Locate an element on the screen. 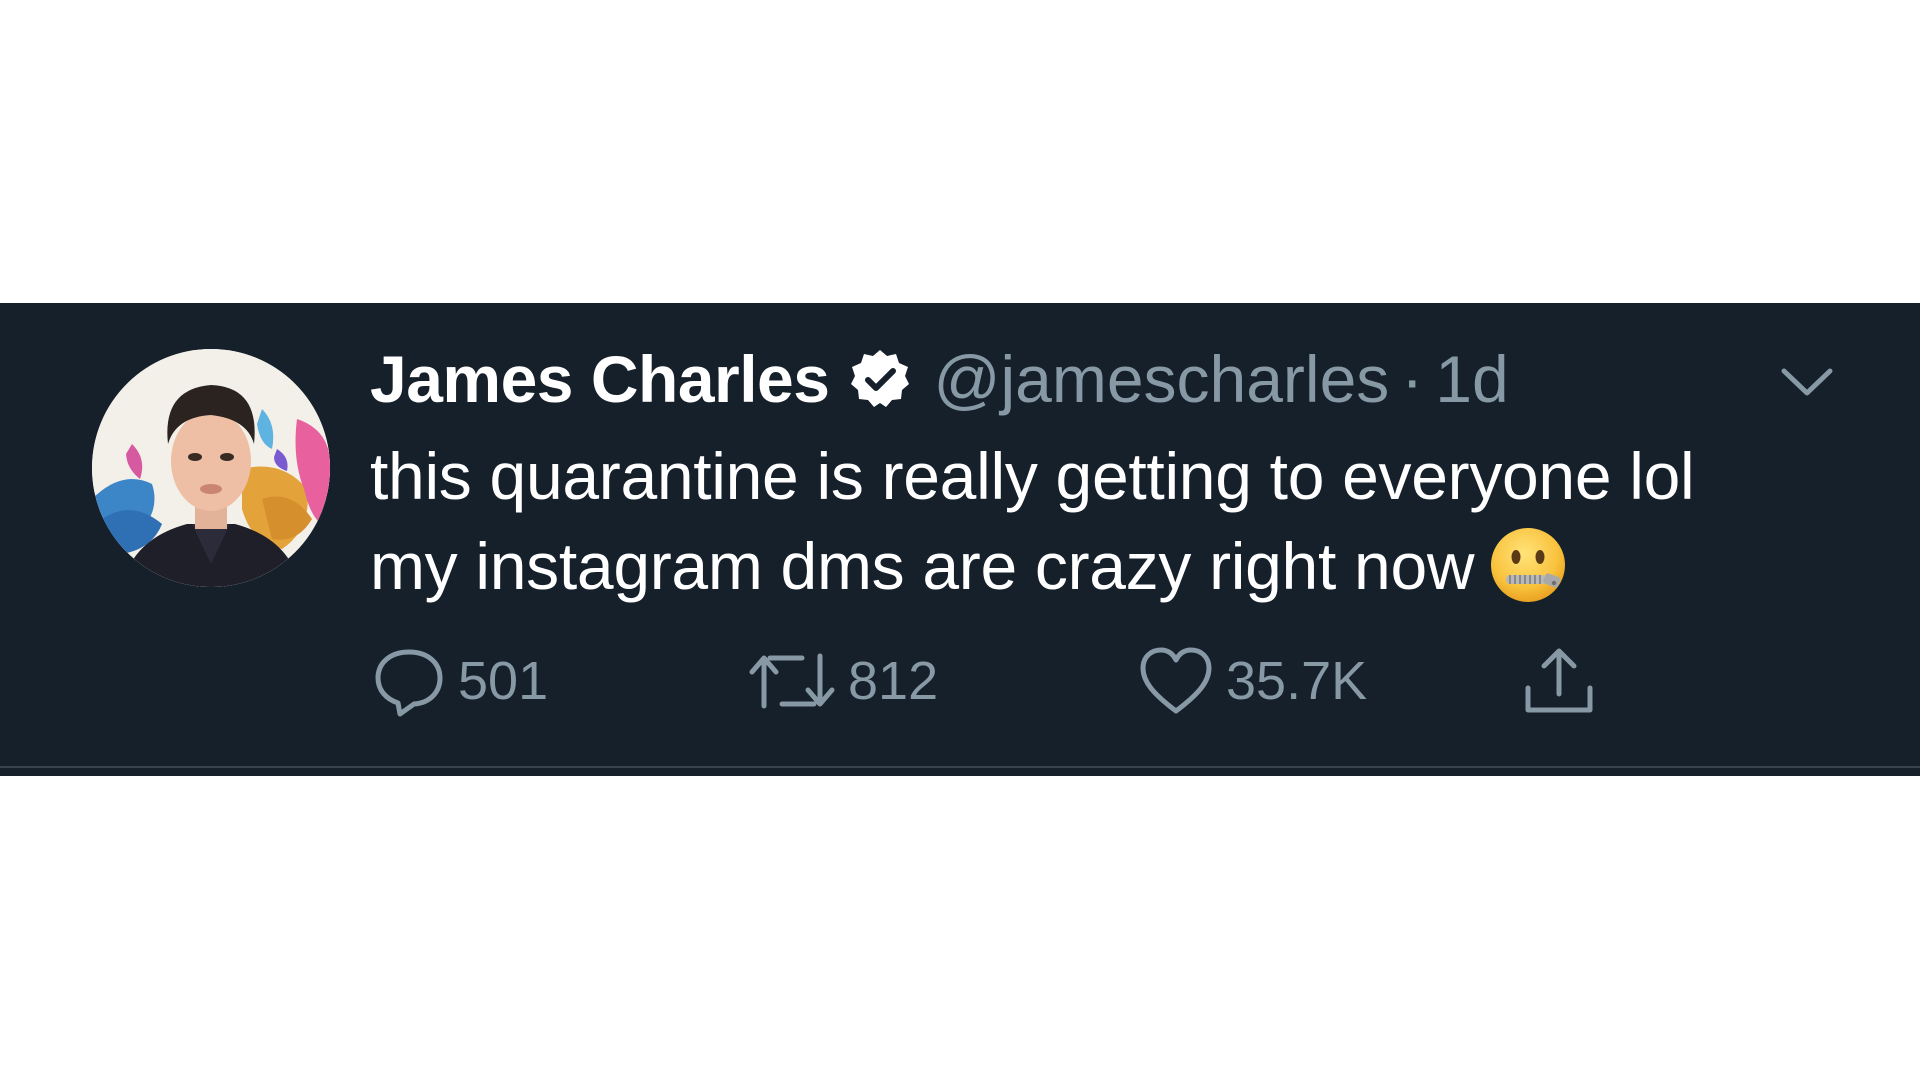  heart-icon is located at coordinates (1176, 681).